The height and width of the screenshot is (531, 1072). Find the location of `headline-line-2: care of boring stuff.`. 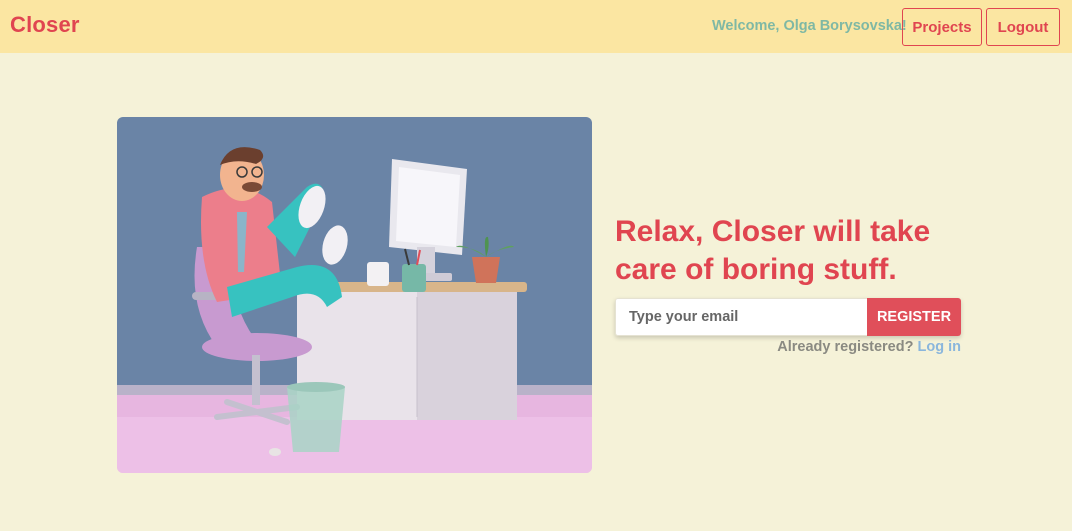

headline-line-2: care of boring stuff. is located at coordinates (756, 269).